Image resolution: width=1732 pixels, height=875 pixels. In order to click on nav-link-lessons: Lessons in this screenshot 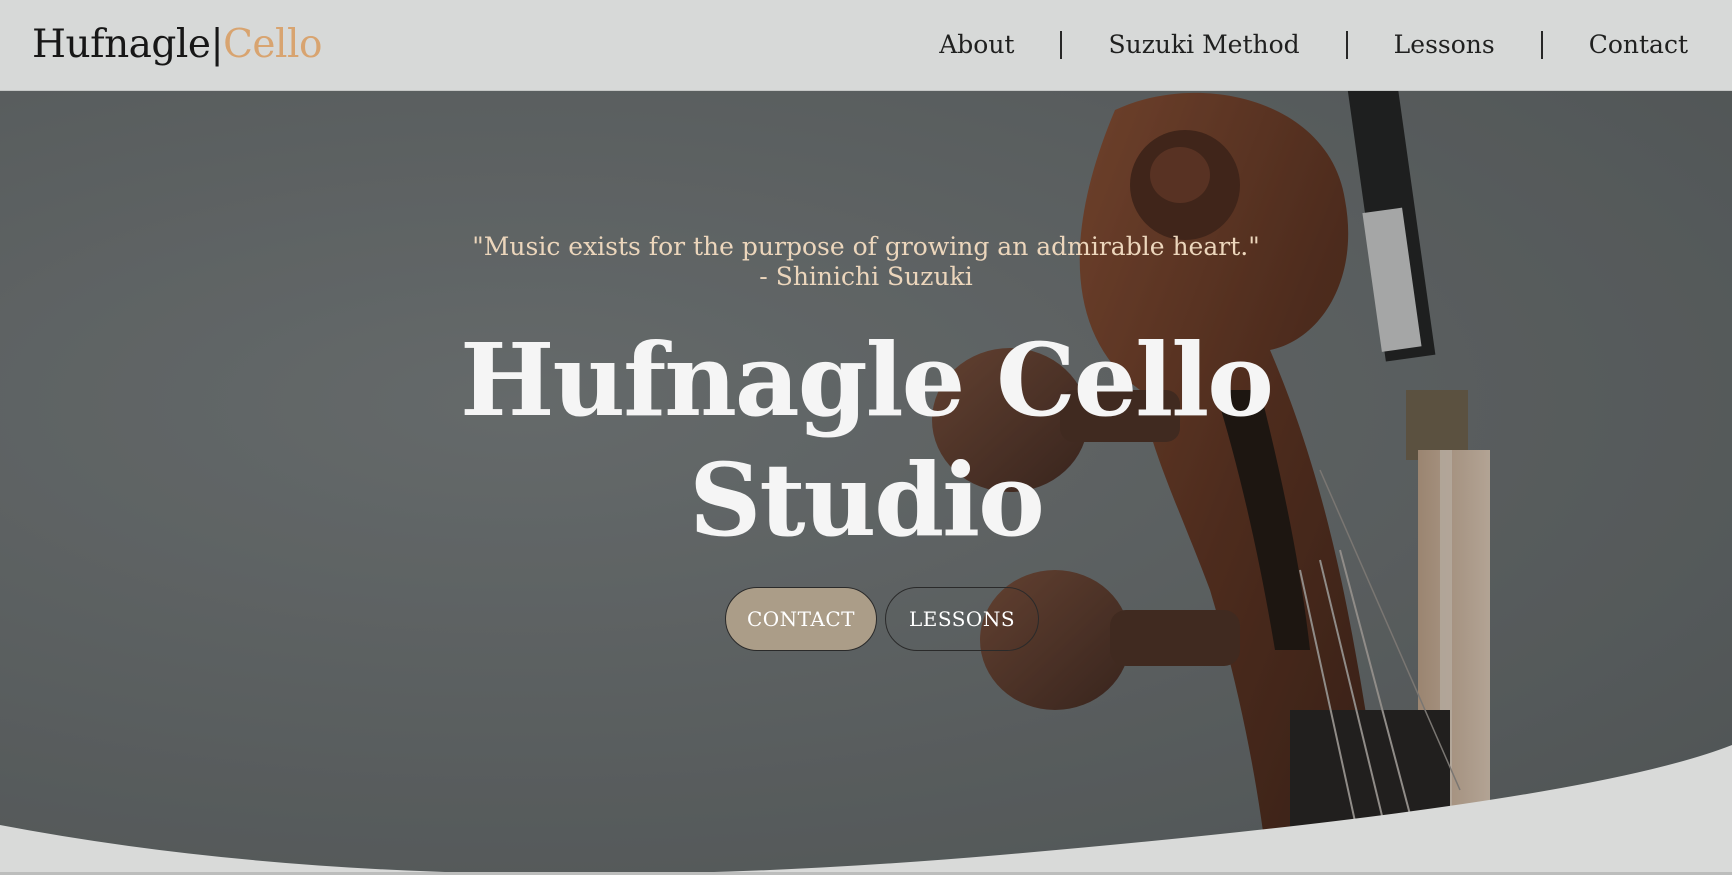, I will do `click(1444, 44)`.